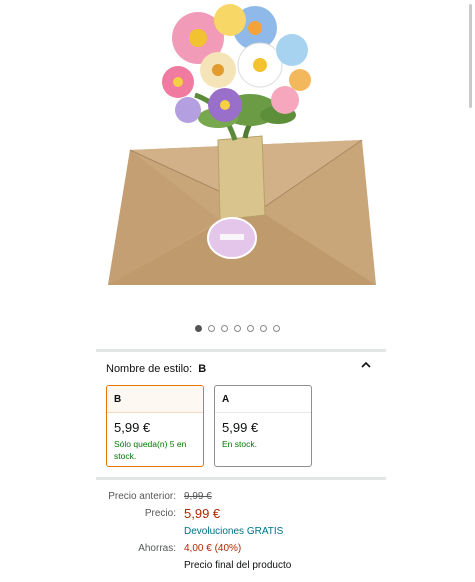 The height and width of the screenshot is (582, 475). What do you see at coordinates (470, 56) in the screenshot?
I see `page-scrollbar` at bounding box center [470, 56].